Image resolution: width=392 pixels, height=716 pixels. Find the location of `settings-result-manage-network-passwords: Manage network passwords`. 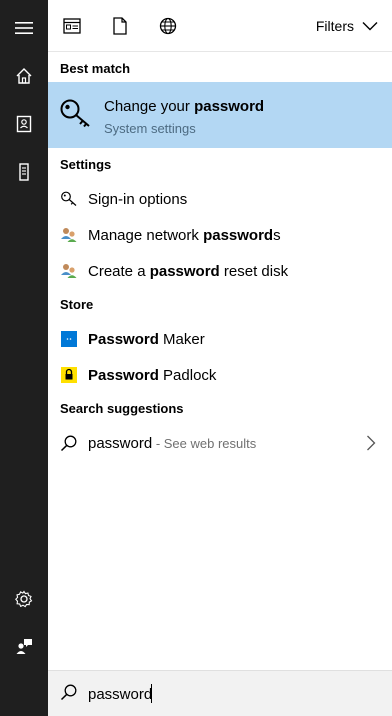

settings-result-manage-network-passwords: Manage network passwords is located at coordinates (220, 235).